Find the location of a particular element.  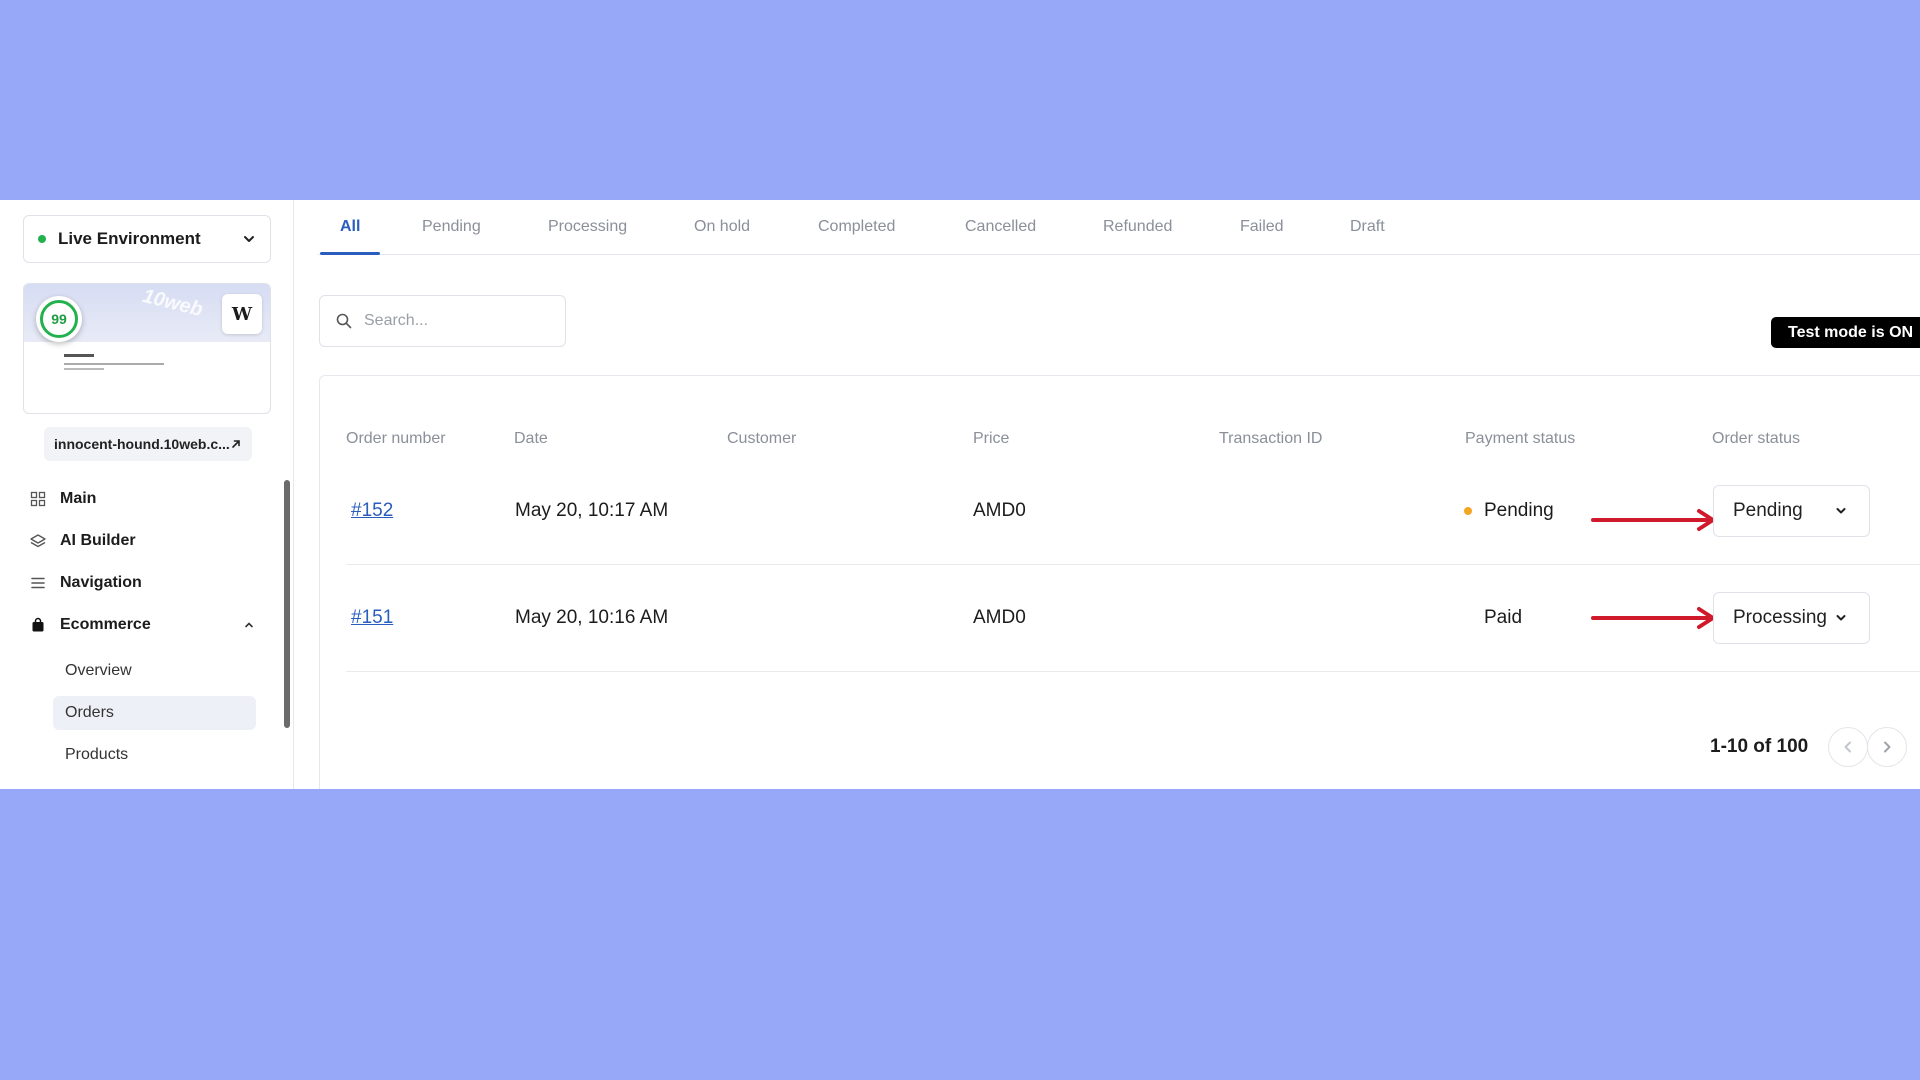

tab-draft: Draft is located at coordinates (1367, 227).